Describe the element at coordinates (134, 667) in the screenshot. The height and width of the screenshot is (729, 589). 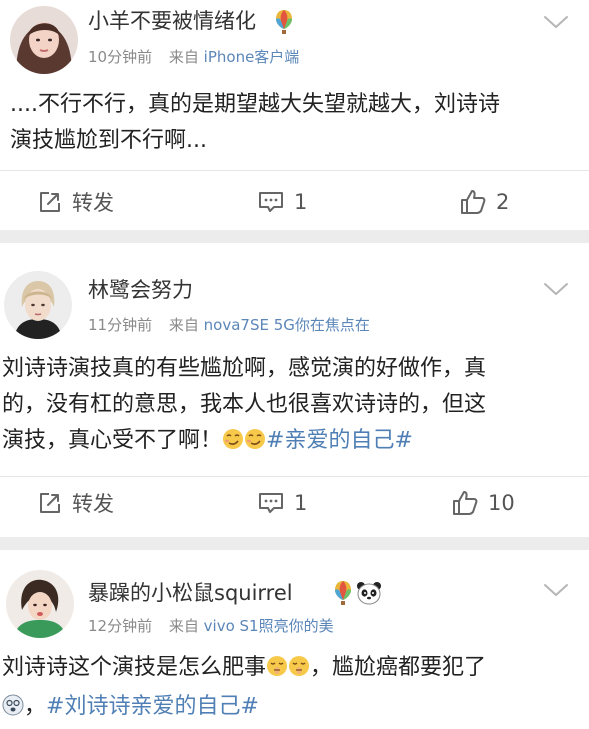
I see `content-text: 刘诗诗这个演技是怎么肥事` at that location.